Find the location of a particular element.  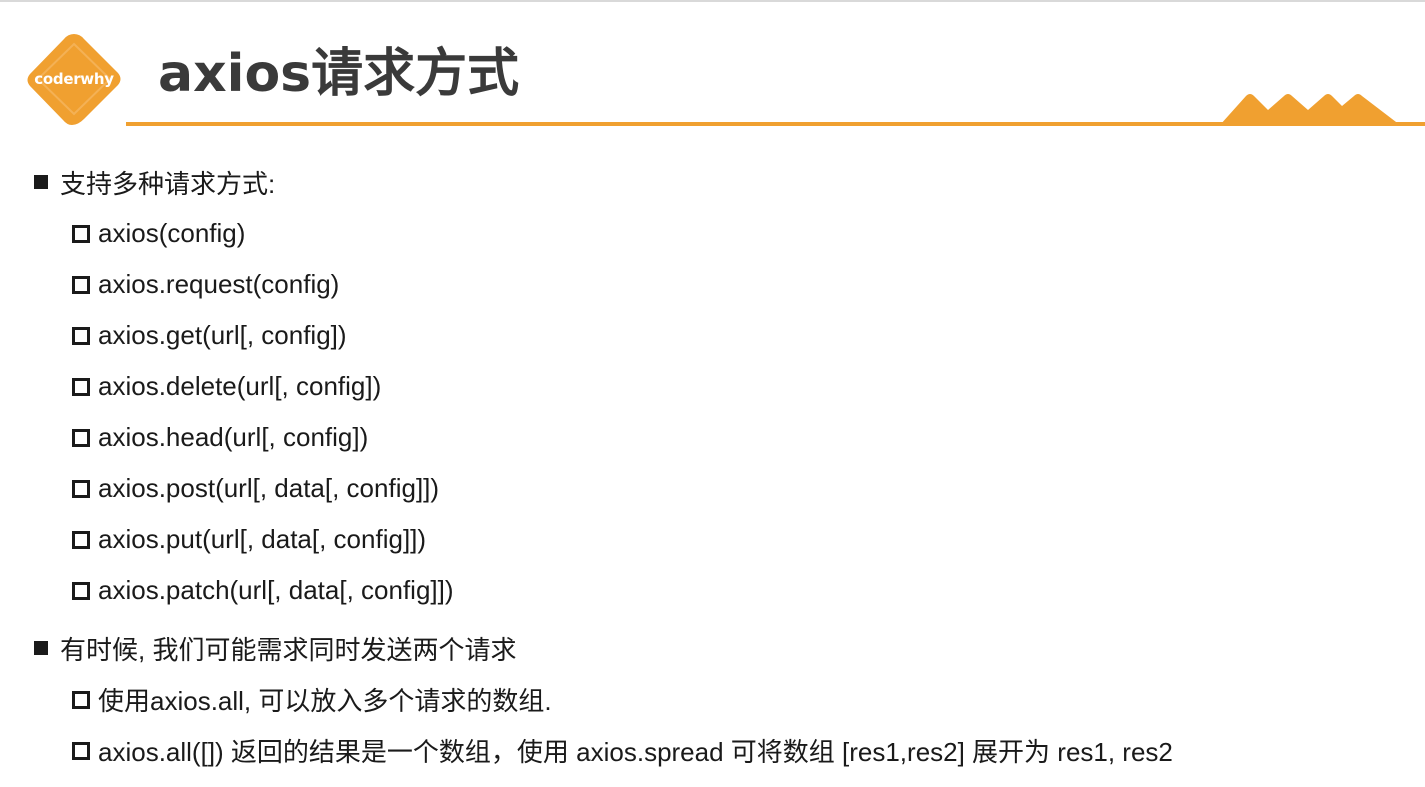

section-heading: 有时候, 我们可能需求同时发送两个请求 is located at coordinates (719, 648).